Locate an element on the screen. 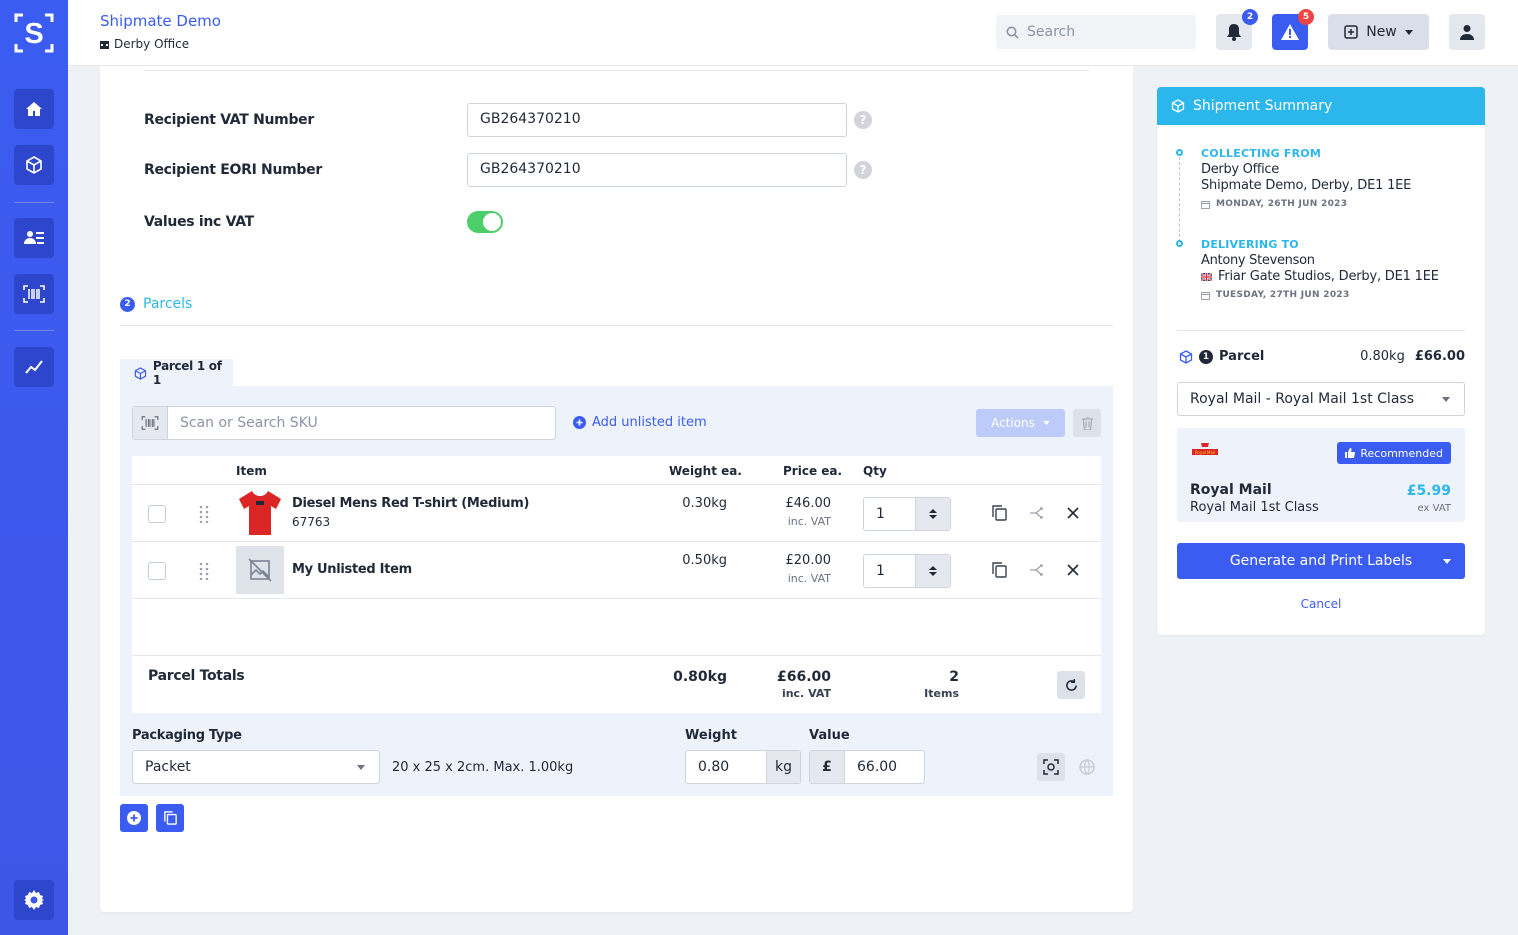 Image resolution: width=1518 pixels, height=935 pixels. user-icon is located at coordinates (1467, 32).